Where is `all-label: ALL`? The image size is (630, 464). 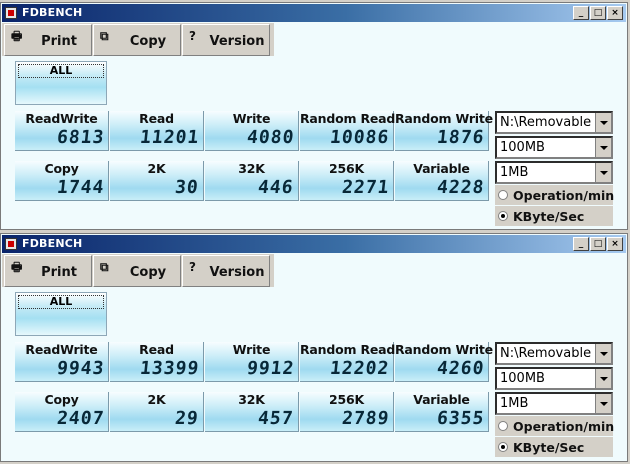 all-label: ALL is located at coordinates (61, 302).